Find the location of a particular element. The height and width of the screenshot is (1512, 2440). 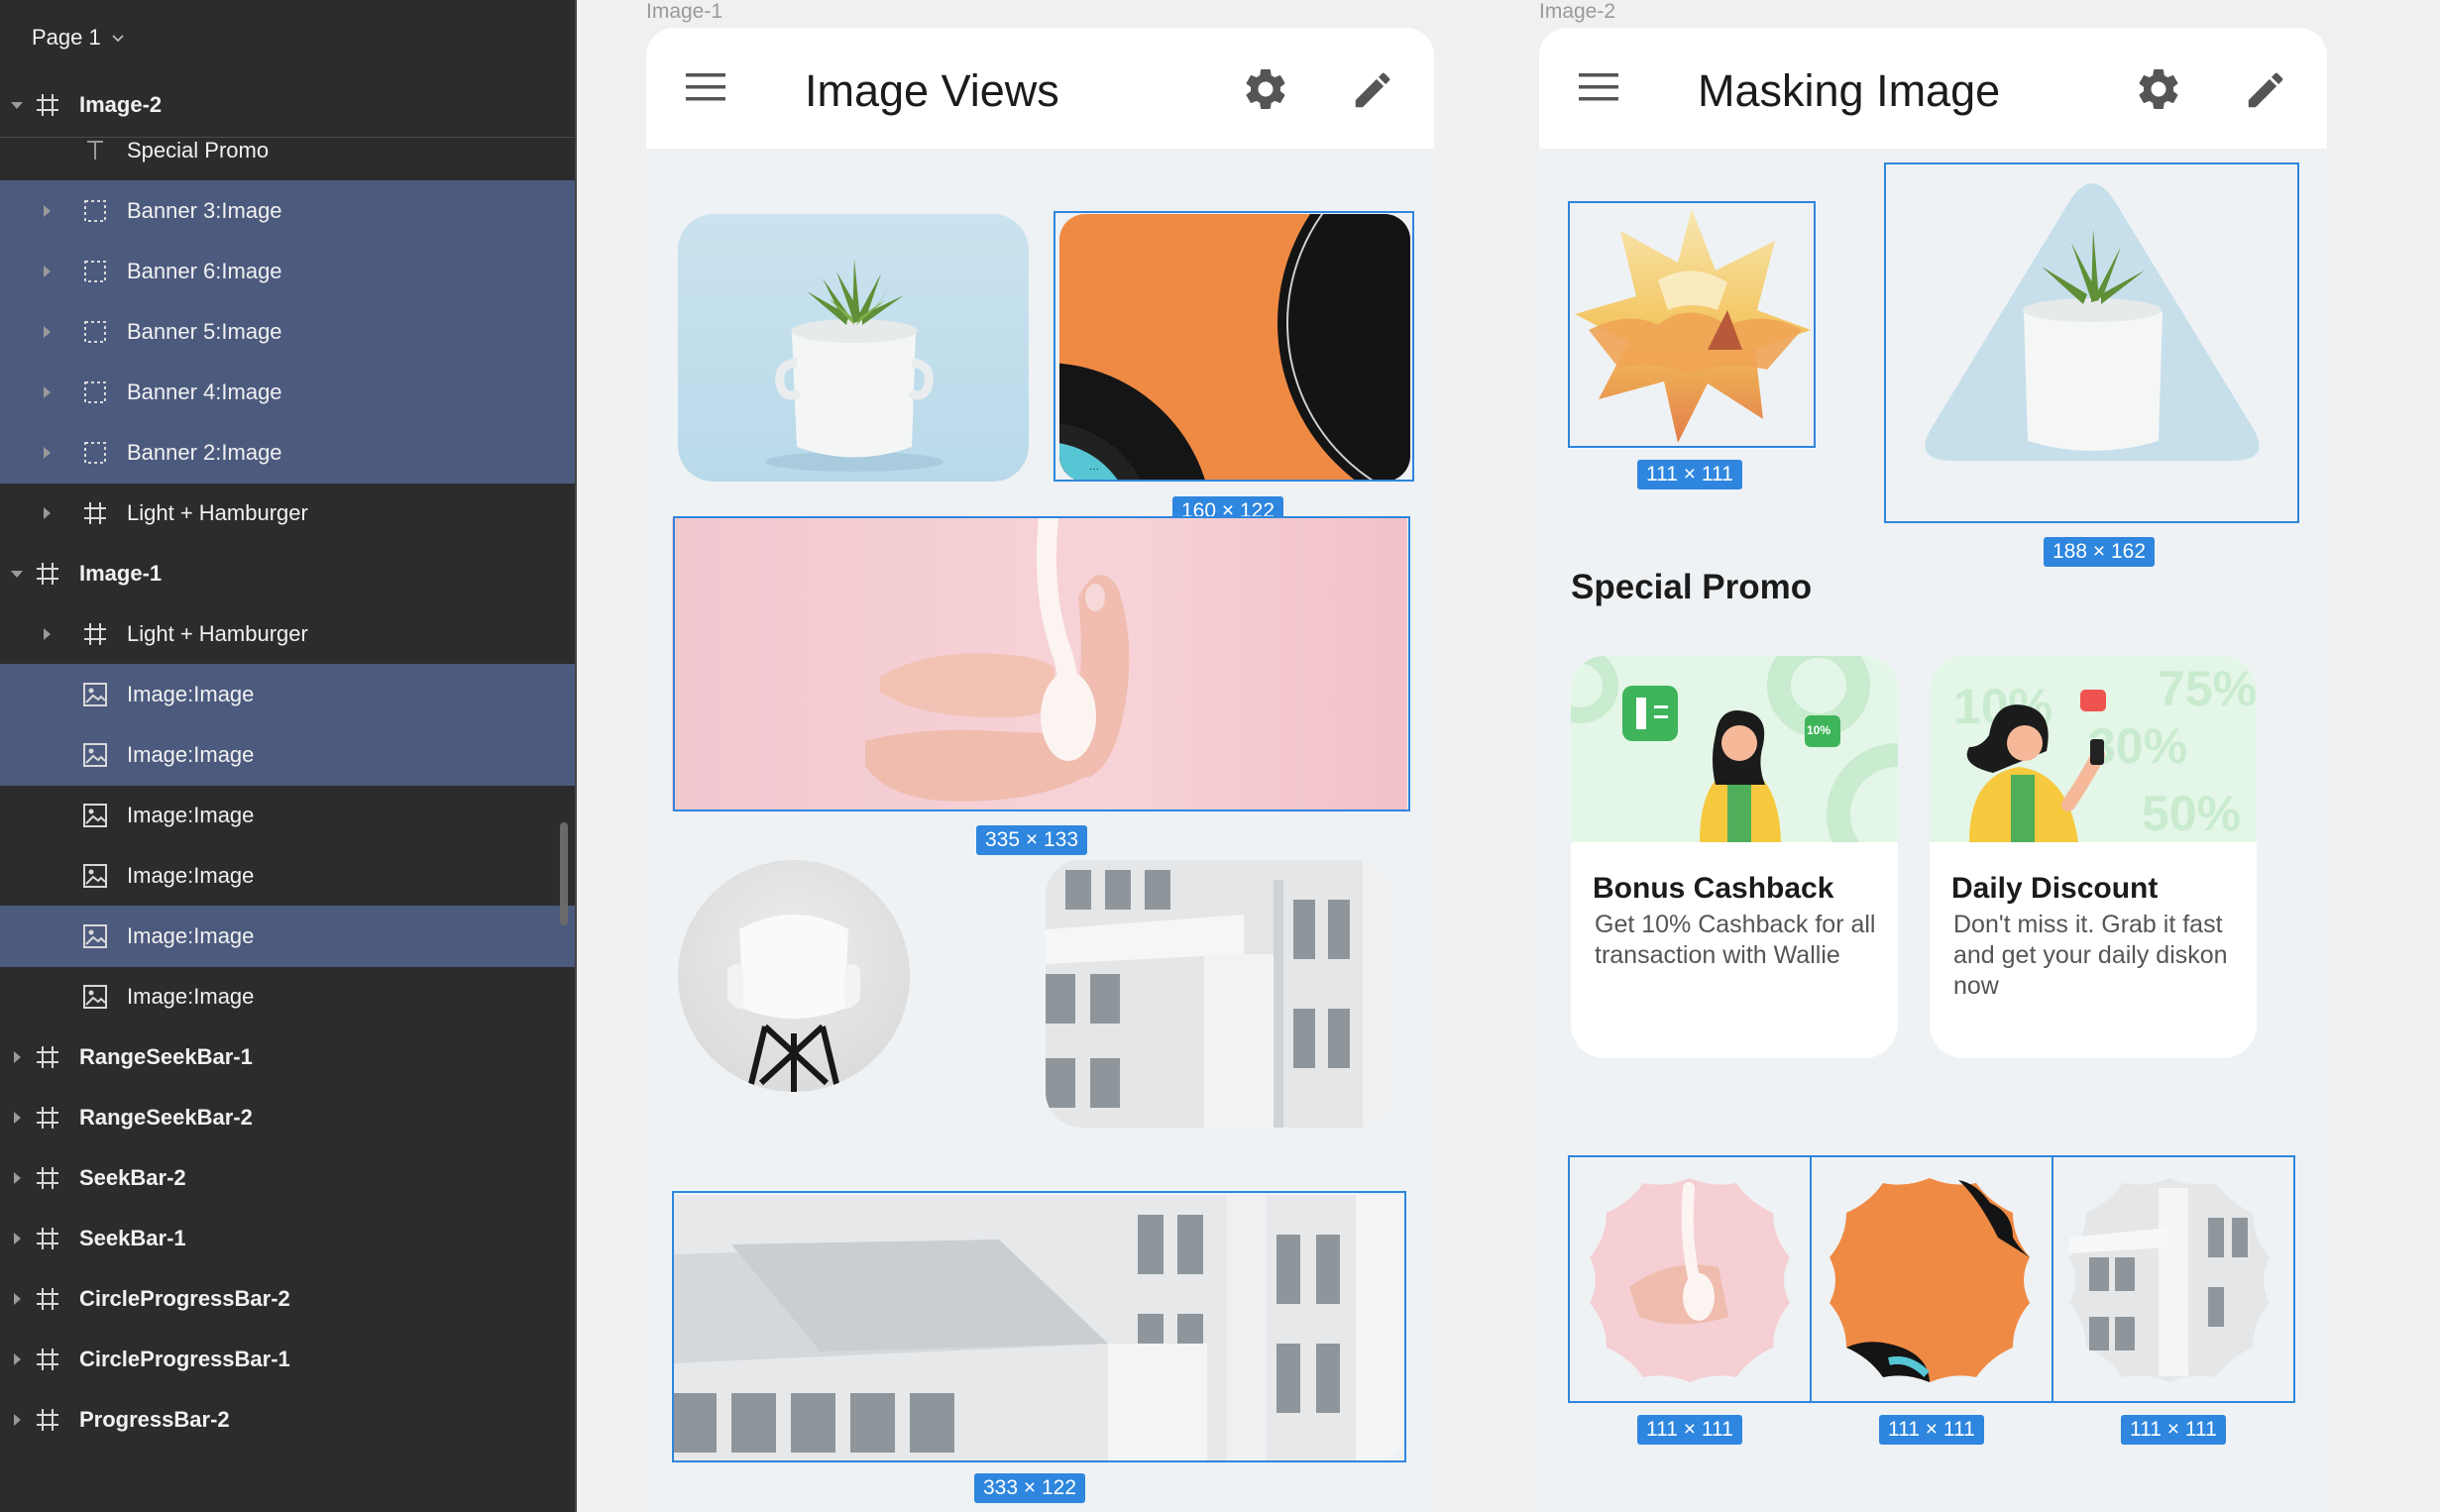

chair-circle-image is located at coordinates (794, 976).